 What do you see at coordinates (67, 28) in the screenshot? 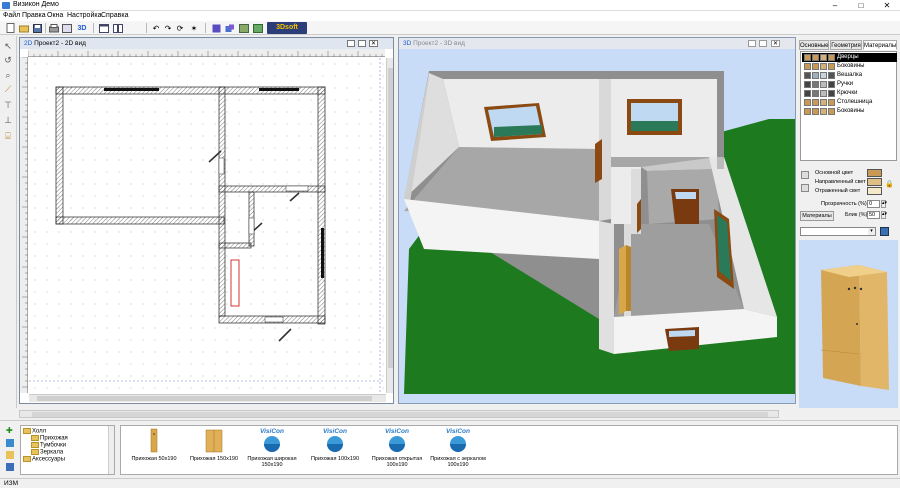
I see `preview-icon` at bounding box center [67, 28].